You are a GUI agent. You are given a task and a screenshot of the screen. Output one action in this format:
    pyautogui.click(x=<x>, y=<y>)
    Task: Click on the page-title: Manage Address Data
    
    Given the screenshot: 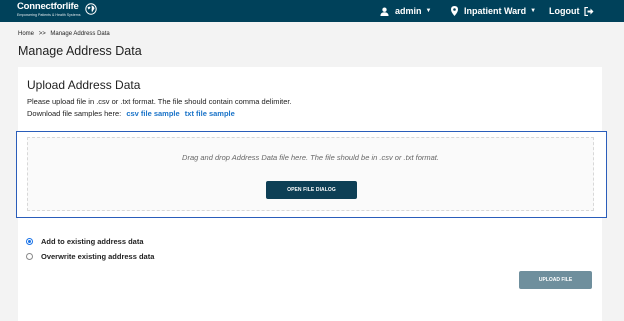 What is the action you would take?
    pyautogui.click(x=80, y=51)
    